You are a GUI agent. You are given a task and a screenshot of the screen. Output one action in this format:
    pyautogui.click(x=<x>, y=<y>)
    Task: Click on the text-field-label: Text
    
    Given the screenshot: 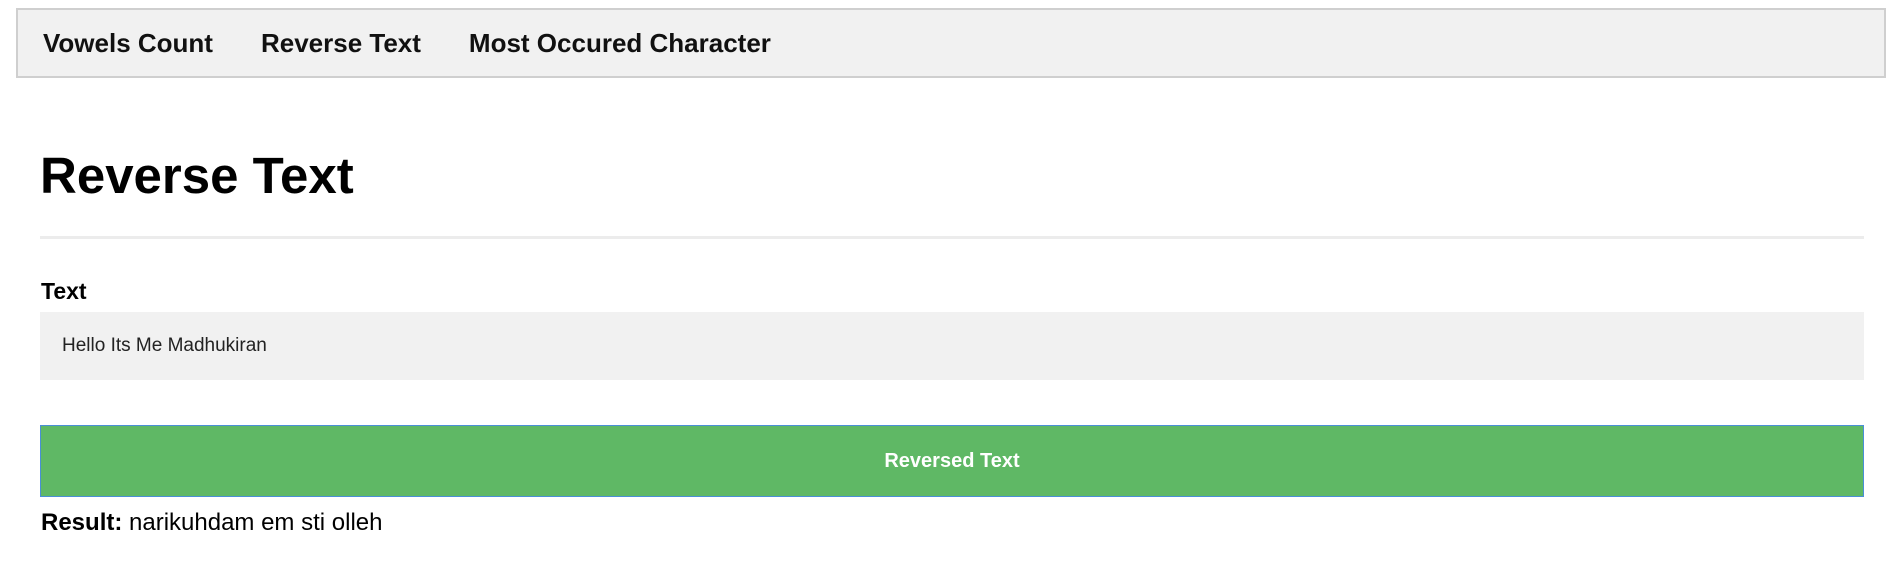 What is the action you would take?
    pyautogui.click(x=64, y=291)
    